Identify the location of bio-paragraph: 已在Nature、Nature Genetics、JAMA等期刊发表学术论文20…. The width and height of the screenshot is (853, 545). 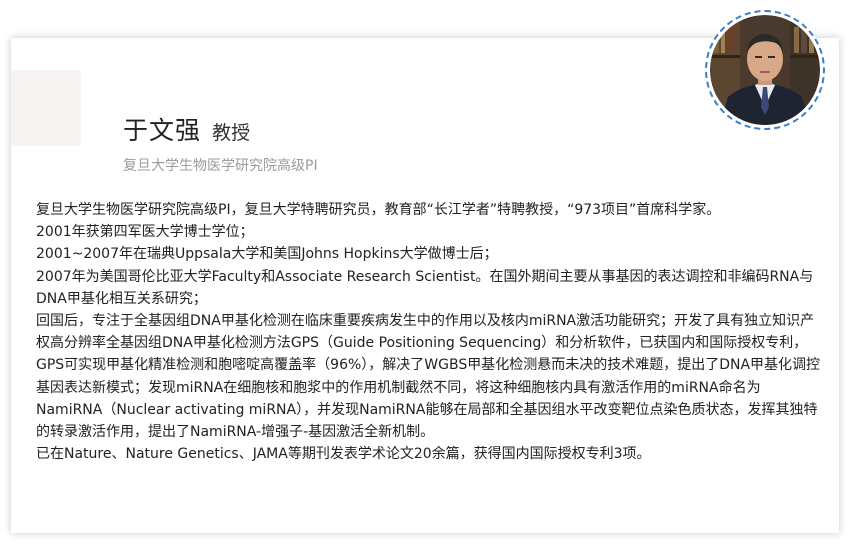
(343, 454).